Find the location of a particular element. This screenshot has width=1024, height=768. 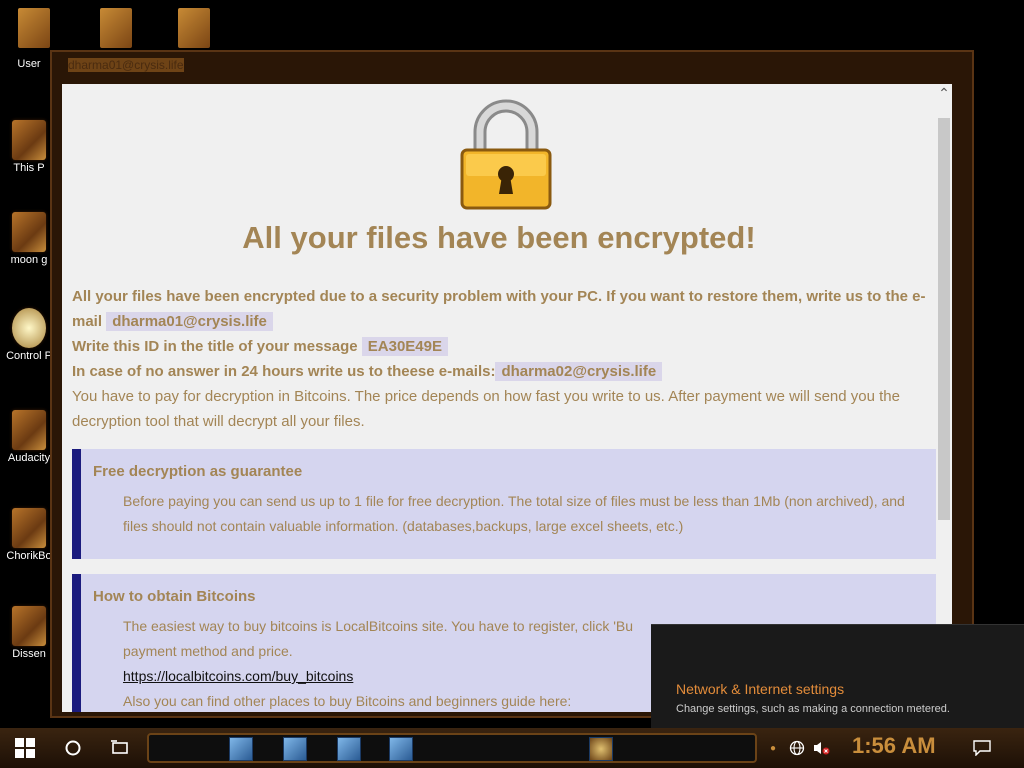

scroll-thumb is located at coordinates (944, 319).